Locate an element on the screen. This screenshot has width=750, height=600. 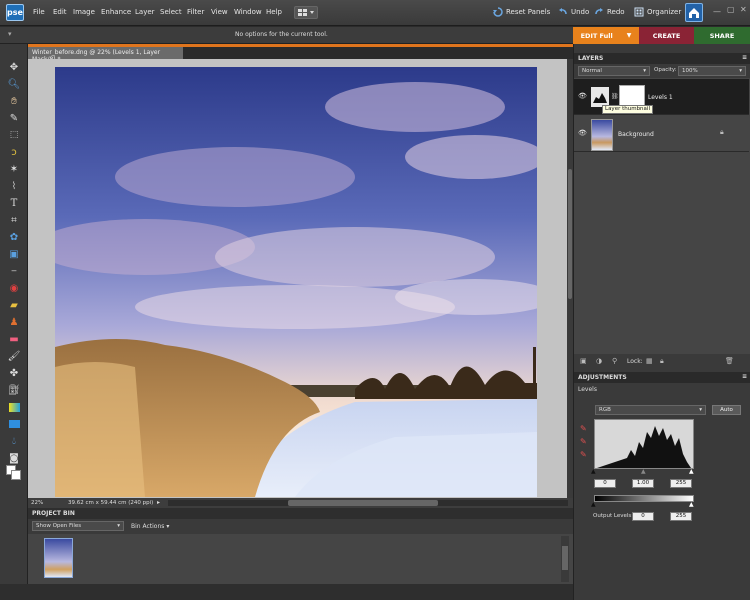
menu-select: Select is located at coordinates (171, 12).